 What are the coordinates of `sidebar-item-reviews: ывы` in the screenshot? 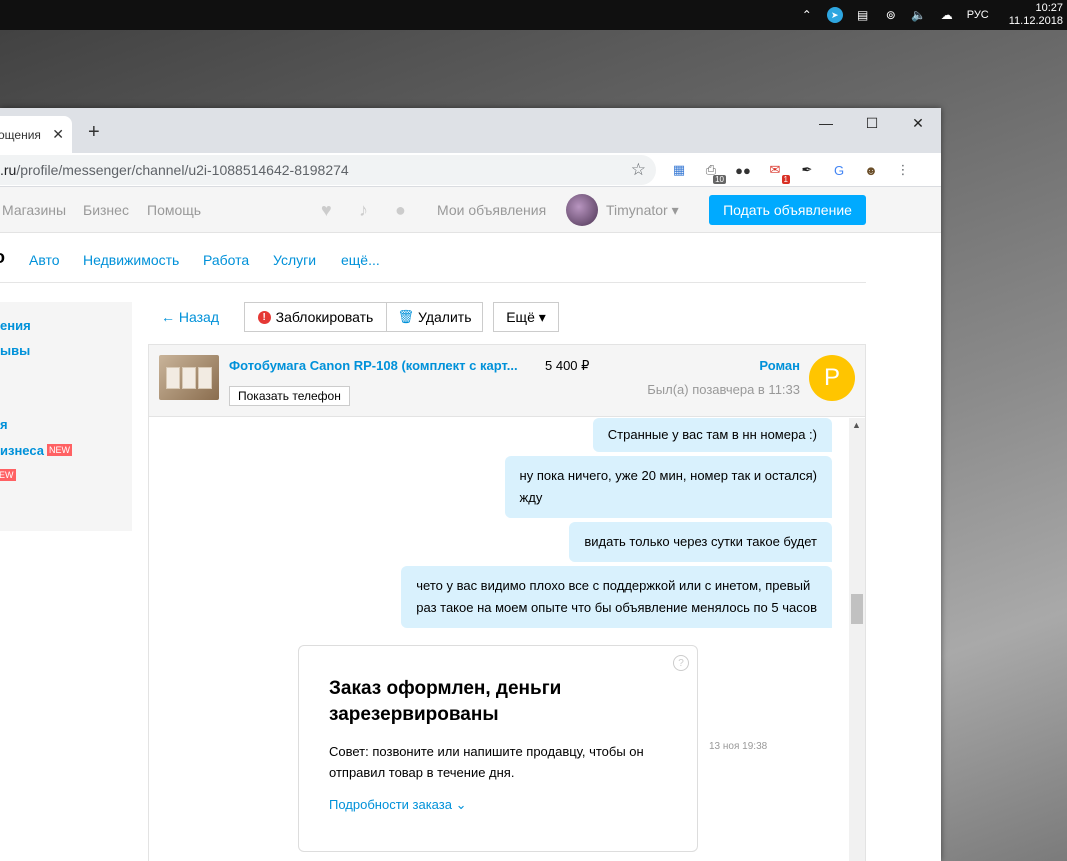 It's located at (15, 350).